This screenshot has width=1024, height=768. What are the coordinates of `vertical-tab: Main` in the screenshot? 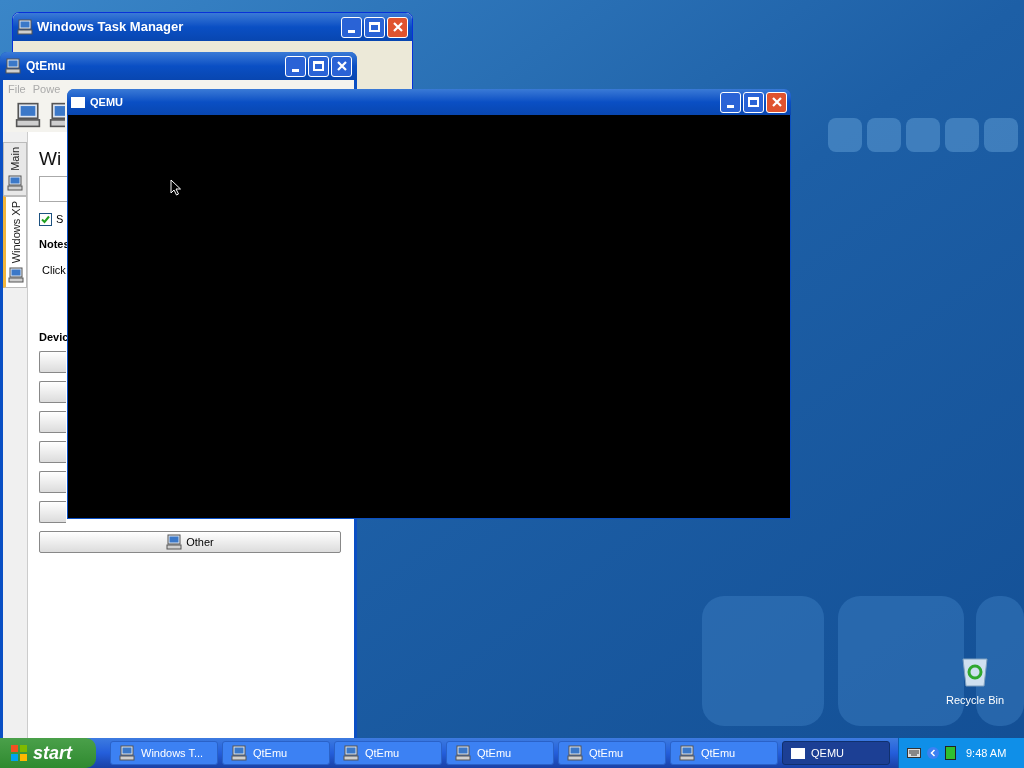 It's located at (15, 169).